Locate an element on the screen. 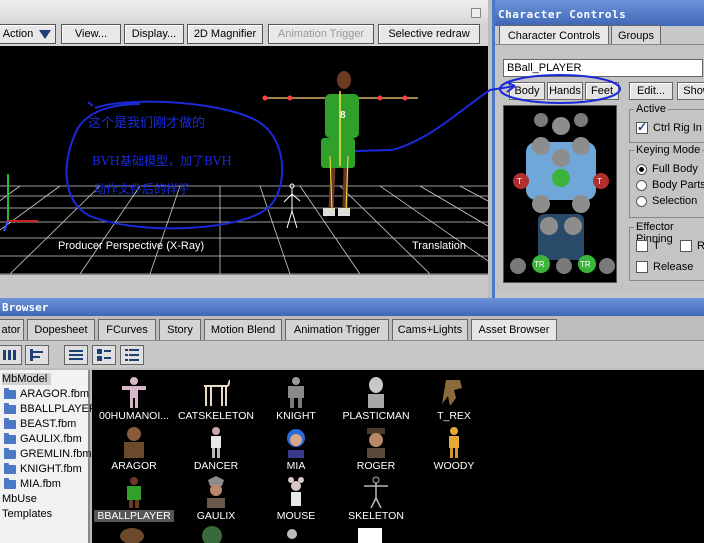 The height and width of the screenshot is (543, 704). asset-t-rex: T_REX is located at coordinates (454, 399).